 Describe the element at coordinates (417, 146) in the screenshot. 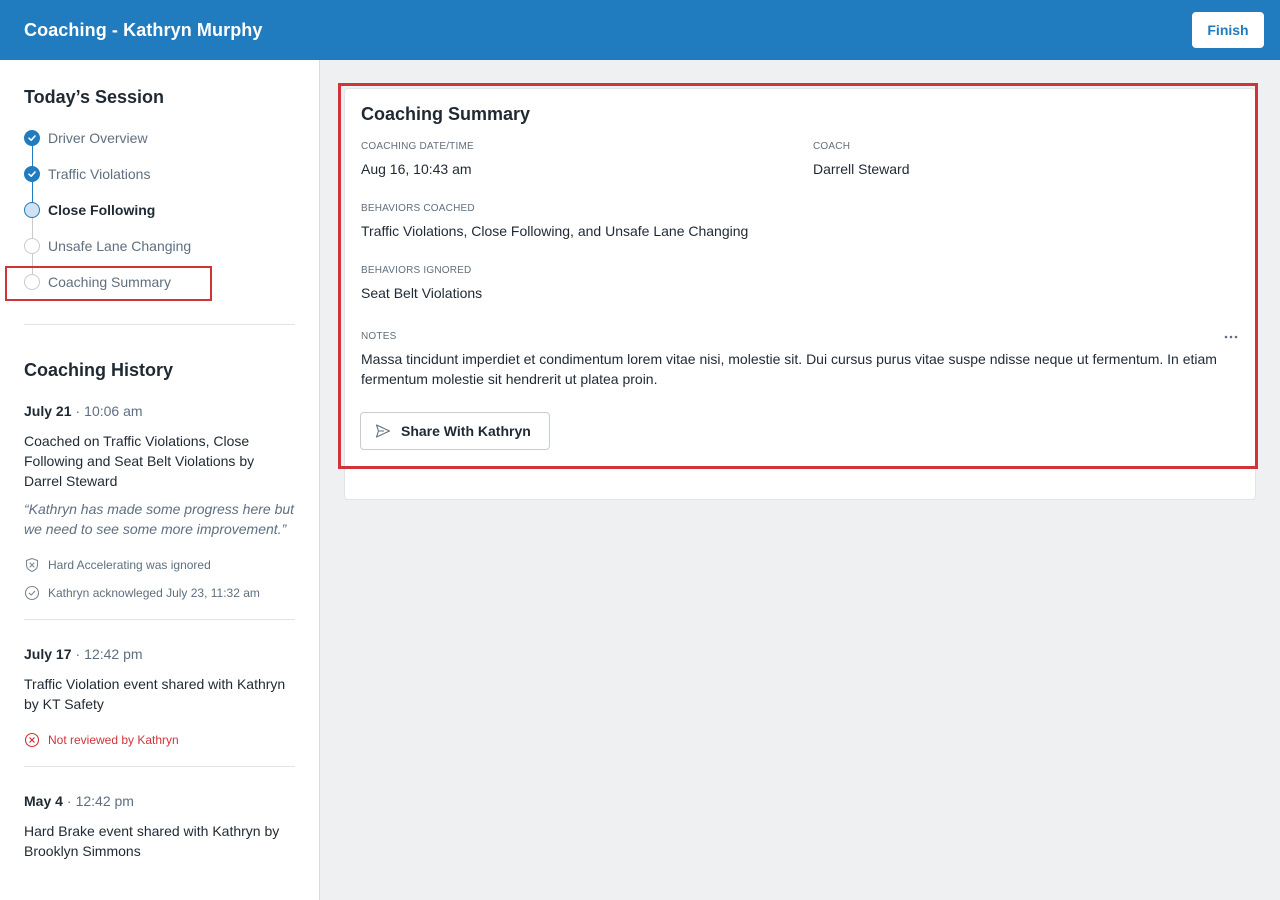

I see `date-label: COACHING DATE/TIME` at that location.